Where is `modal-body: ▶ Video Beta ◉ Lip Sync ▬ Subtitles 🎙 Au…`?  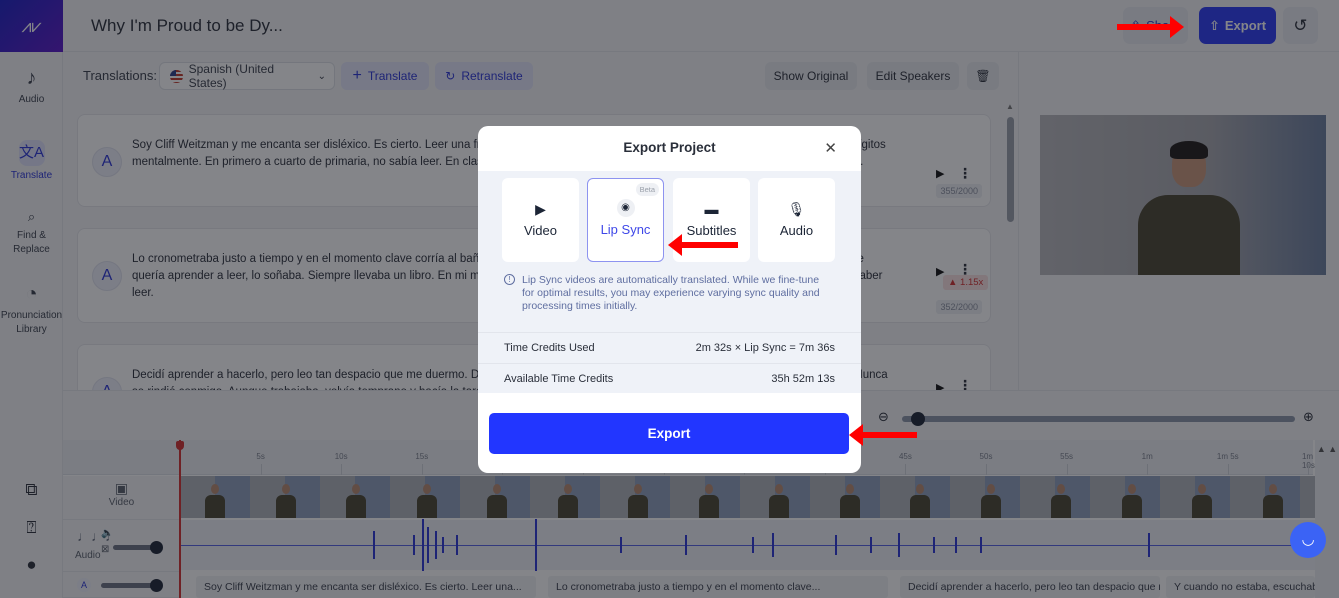 modal-body: ▶ Video Beta ◉ Lip Sync ▬ Subtitles 🎙 Au… is located at coordinates (669, 282).